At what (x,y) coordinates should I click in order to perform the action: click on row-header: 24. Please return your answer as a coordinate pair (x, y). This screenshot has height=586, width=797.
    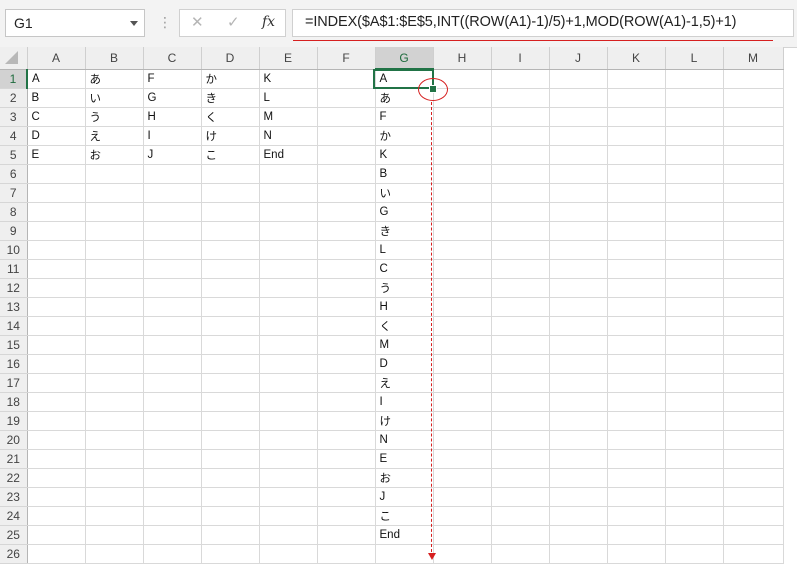
    Looking at the image, I should click on (14, 516).